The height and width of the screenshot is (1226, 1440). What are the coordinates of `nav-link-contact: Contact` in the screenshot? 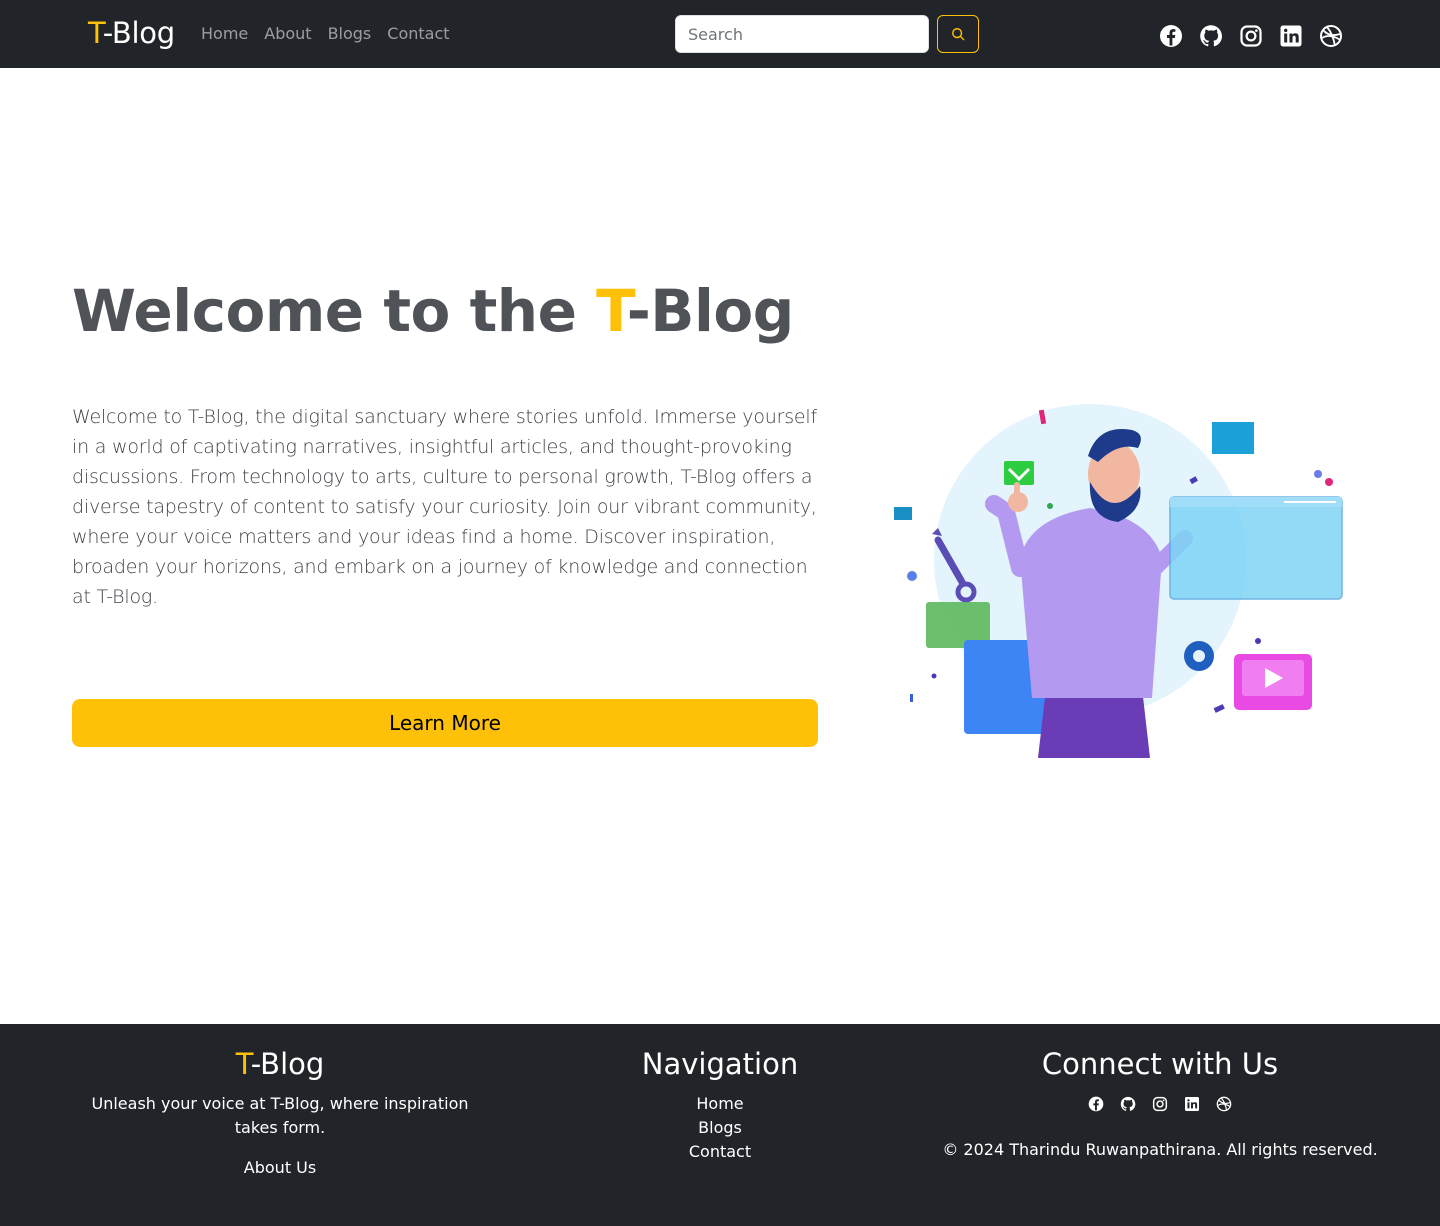 It's located at (418, 34).